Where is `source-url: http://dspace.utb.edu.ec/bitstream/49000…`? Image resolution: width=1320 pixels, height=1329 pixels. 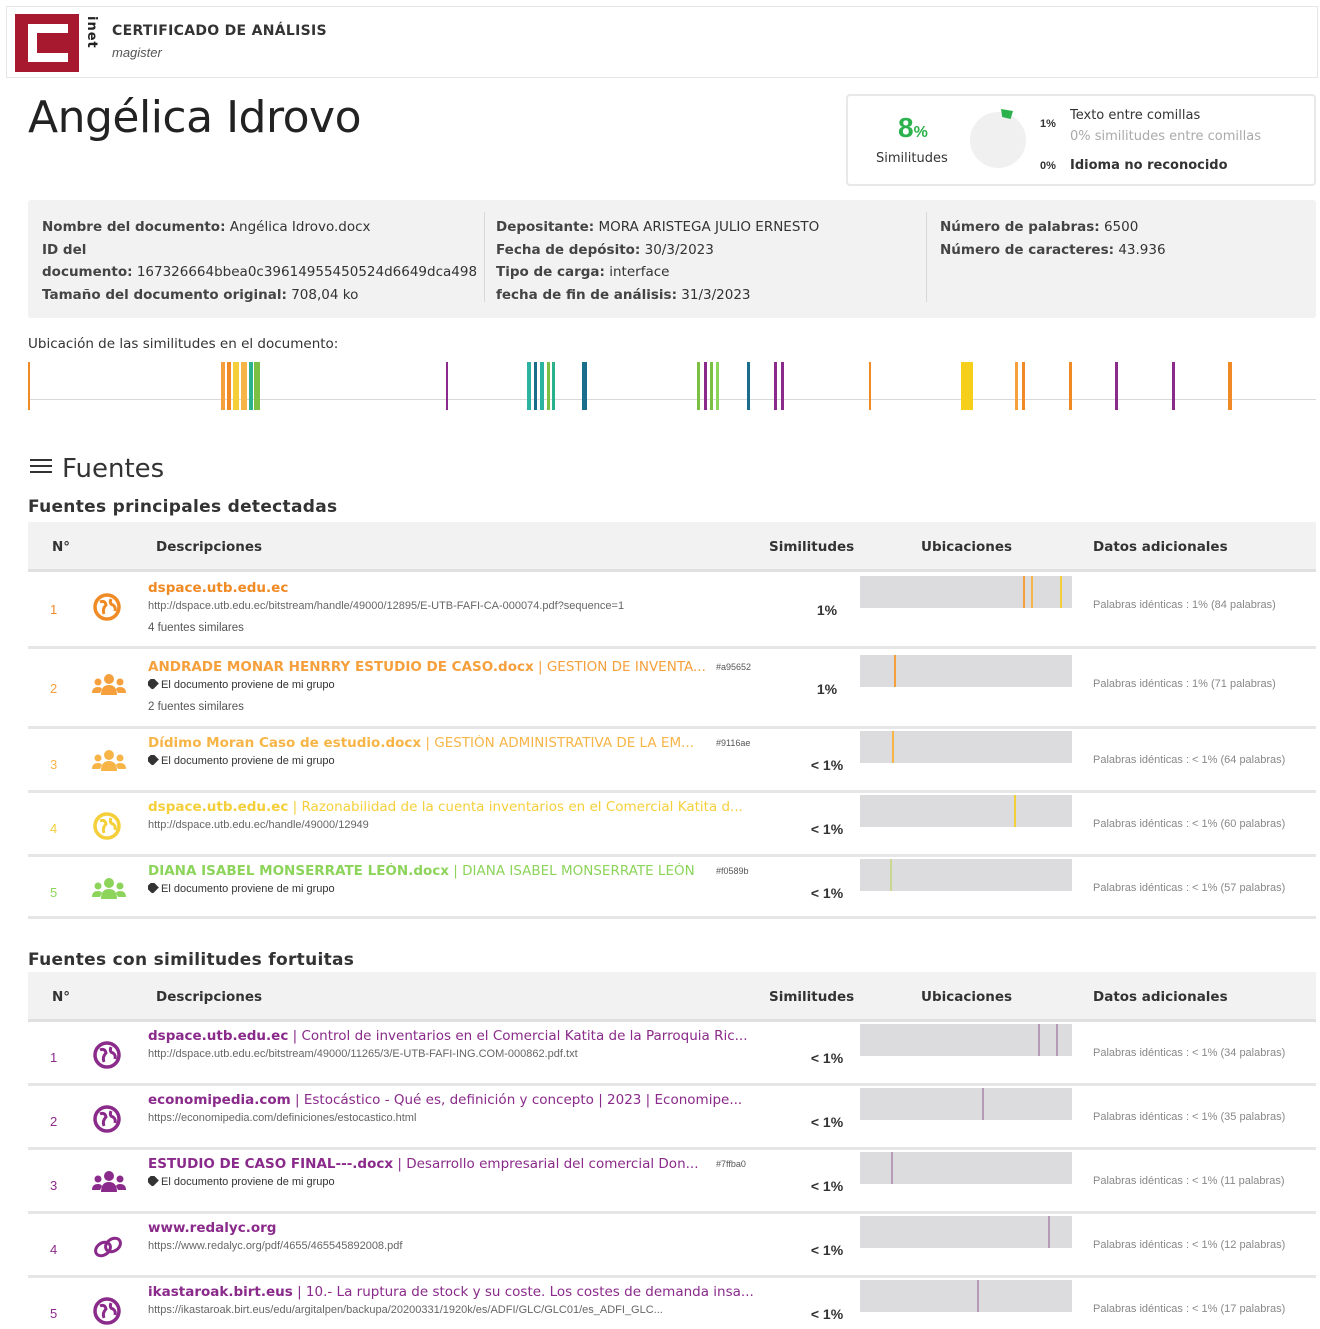
source-url: http://dspace.utb.edu.ec/bitstream/49000… is located at coordinates (468, 1054).